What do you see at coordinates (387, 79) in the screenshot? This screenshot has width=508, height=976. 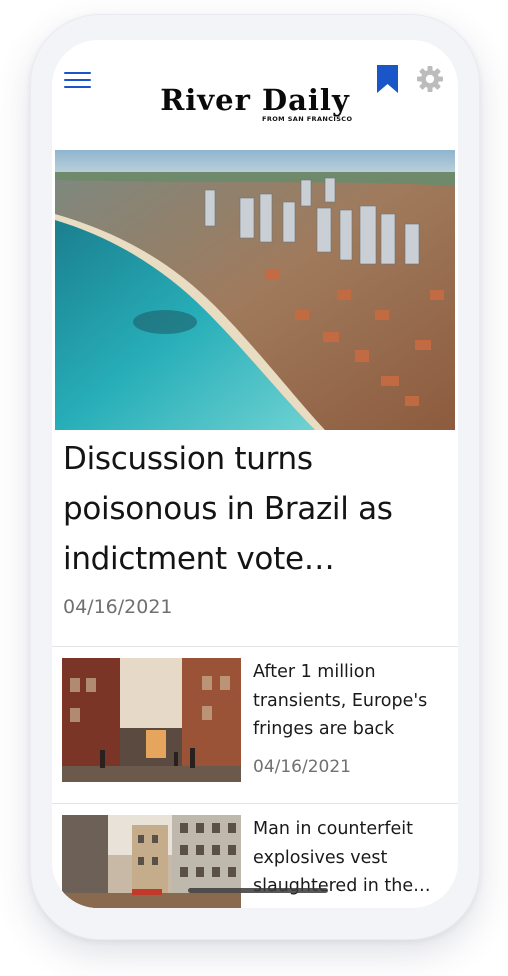 I see `bookmark-icon` at bounding box center [387, 79].